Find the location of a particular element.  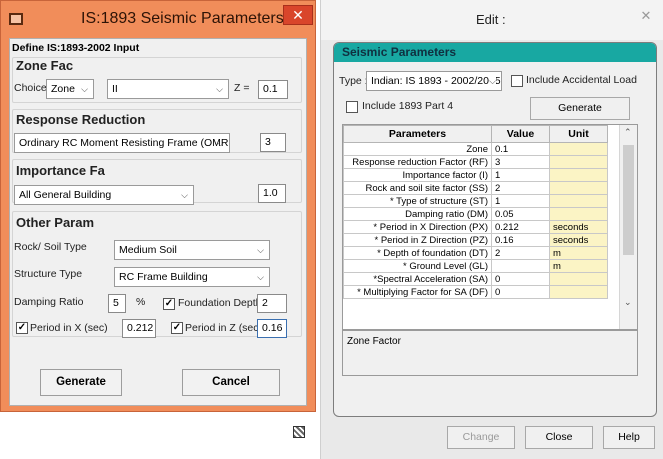

scroll-up-icon: ⌃ is located at coordinates (628, 132).